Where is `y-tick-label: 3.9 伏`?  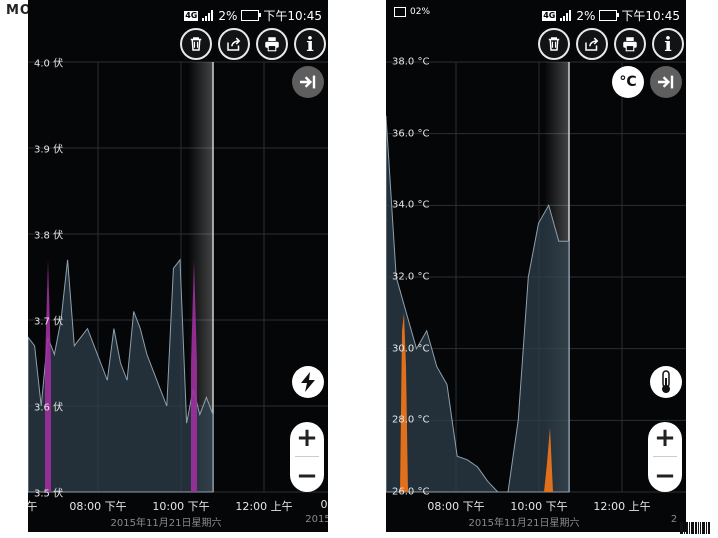
y-tick-label: 3.9 伏 is located at coordinates (49, 150).